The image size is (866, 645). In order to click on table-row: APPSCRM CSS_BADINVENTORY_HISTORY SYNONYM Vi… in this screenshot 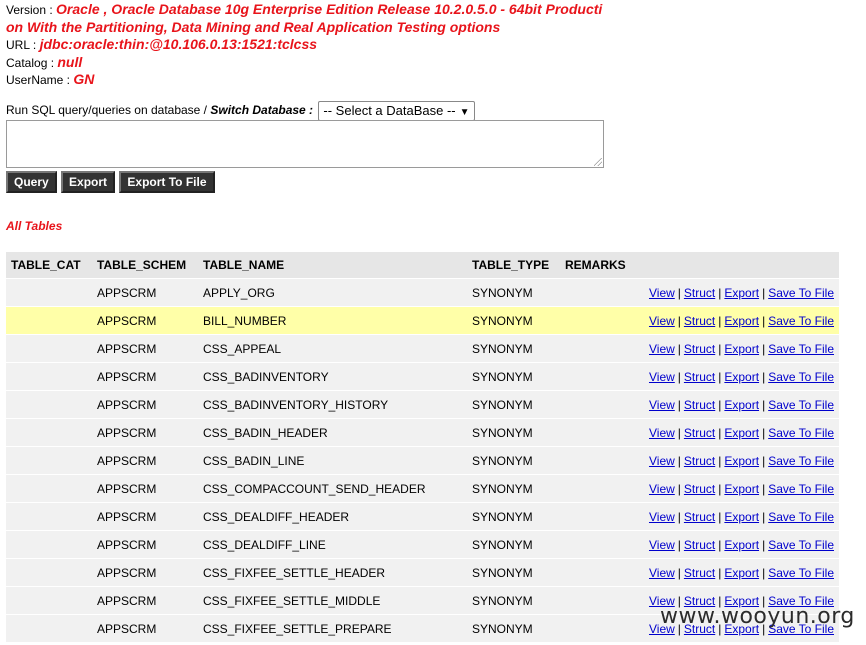, I will do `click(422, 404)`.